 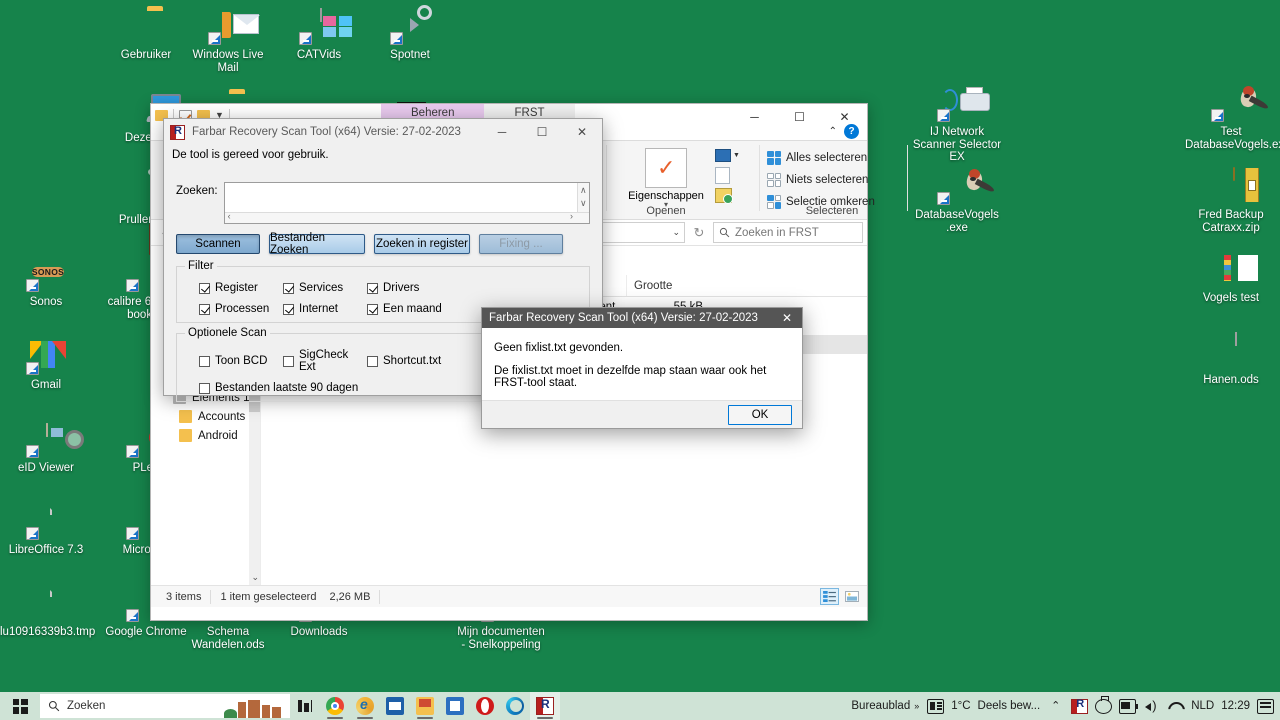 I want to click on user-folder-icon, so click(x=146, y=25).